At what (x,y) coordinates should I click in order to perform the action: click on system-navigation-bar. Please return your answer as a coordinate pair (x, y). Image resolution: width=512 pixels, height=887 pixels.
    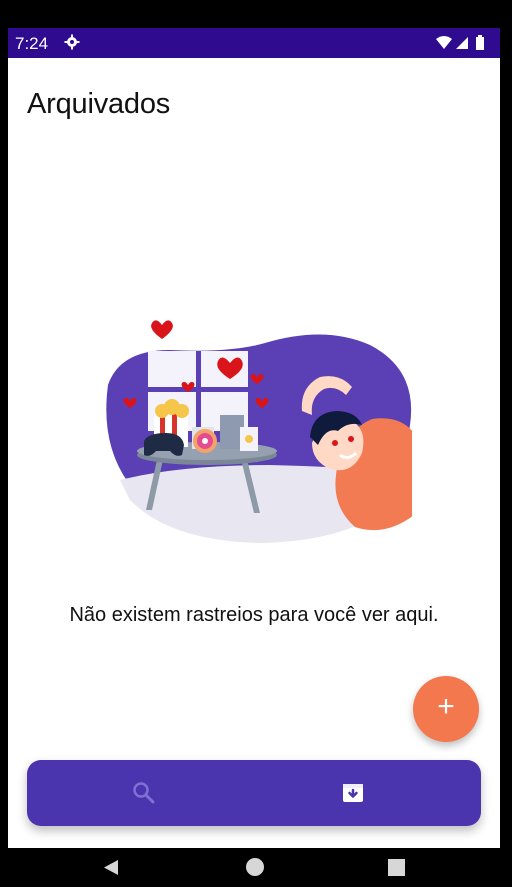
    Looking at the image, I should click on (254, 867).